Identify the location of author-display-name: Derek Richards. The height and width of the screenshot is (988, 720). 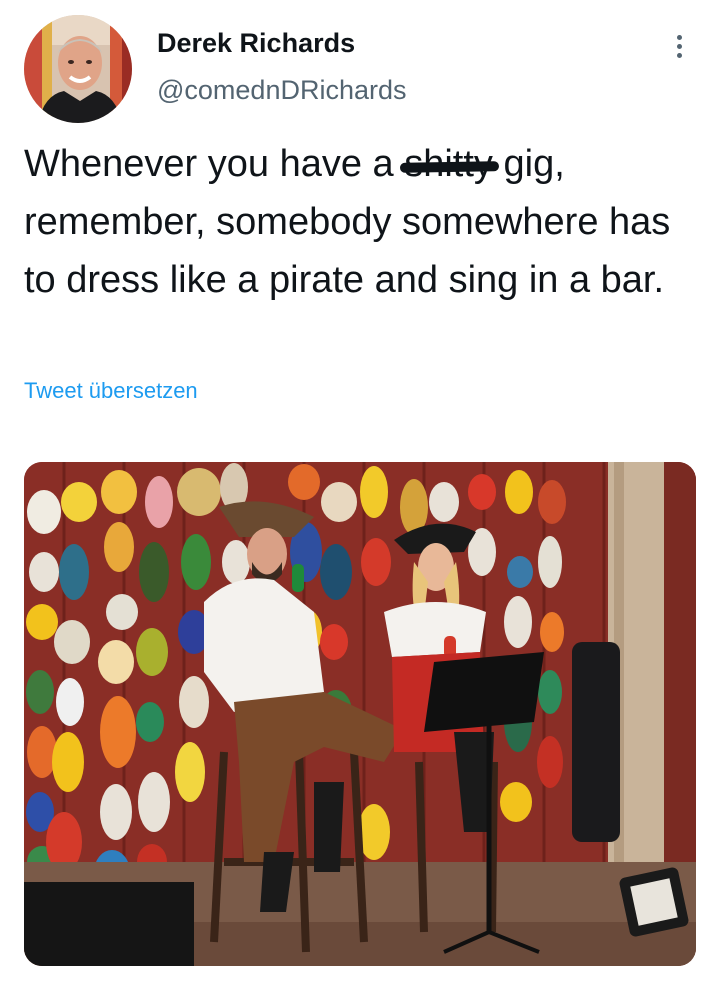
(256, 43).